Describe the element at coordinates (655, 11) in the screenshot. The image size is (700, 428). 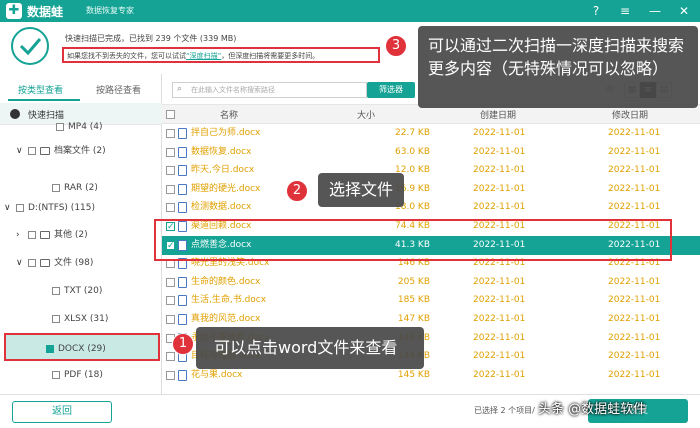
I see `minimize-icon: —` at that location.